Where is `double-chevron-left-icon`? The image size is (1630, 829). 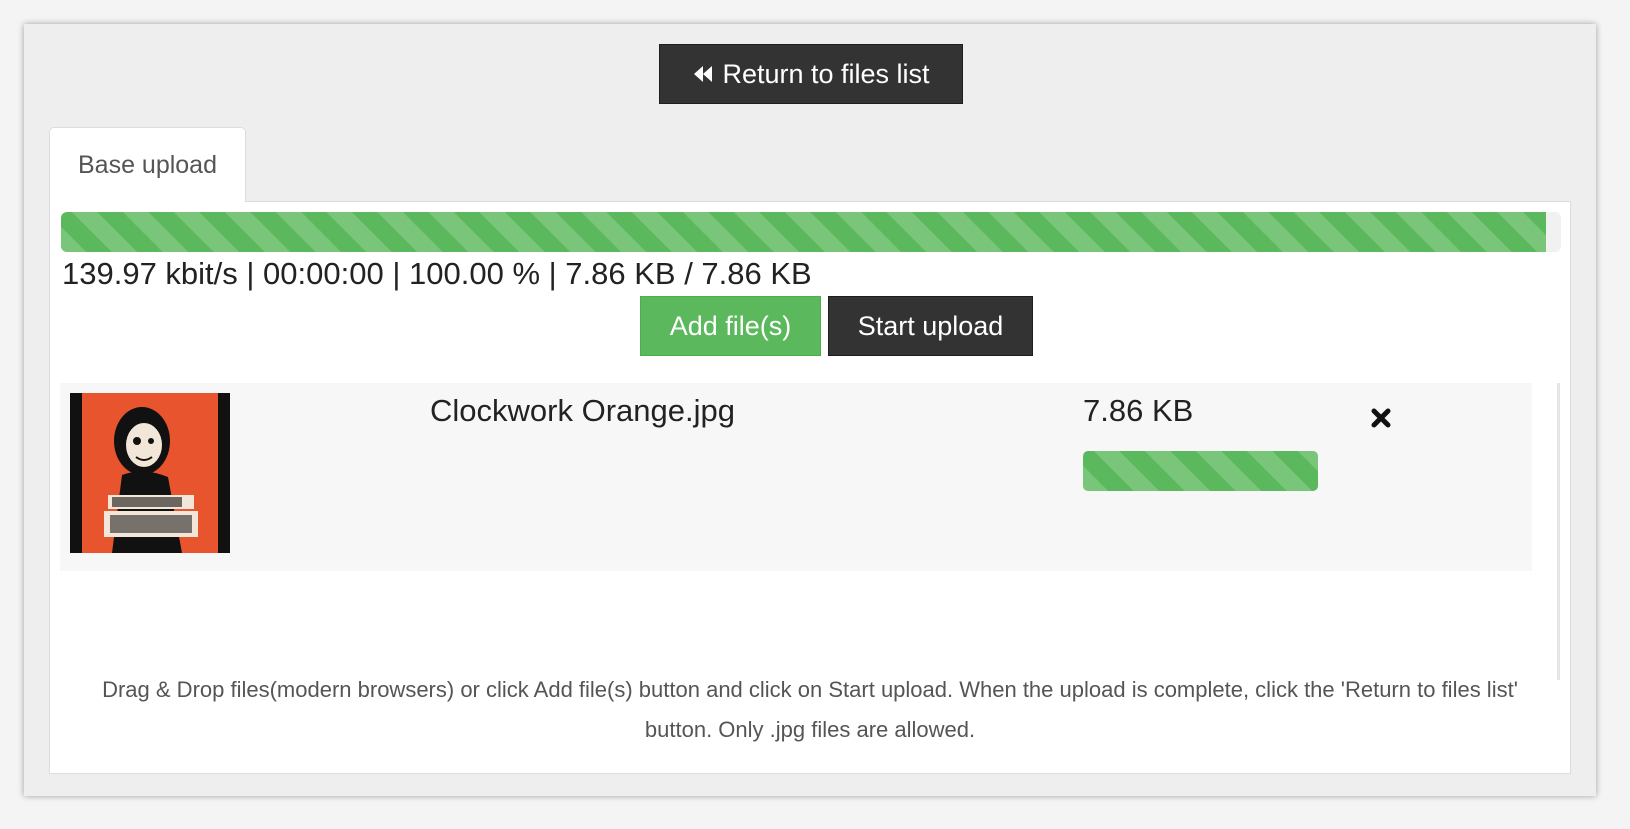 double-chevron-left-icon is located at coordinates (703, 74).